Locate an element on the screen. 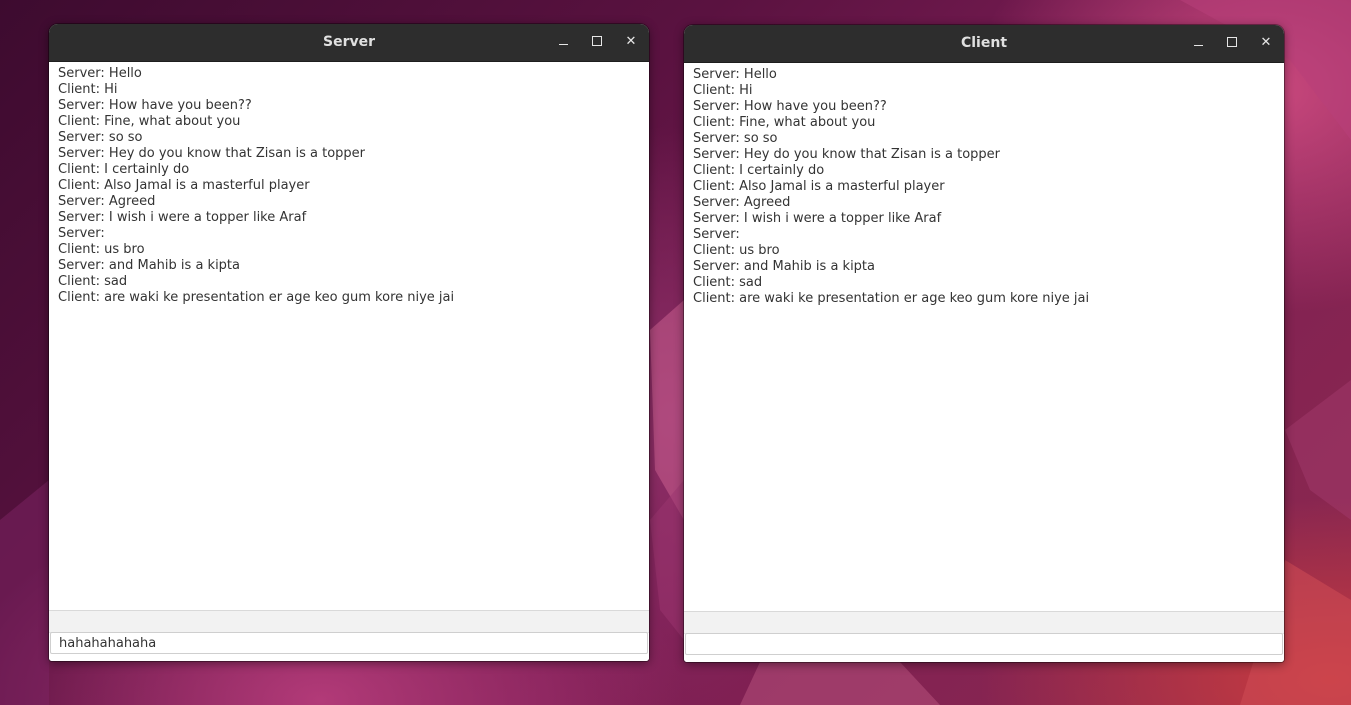 This screenshot has width=1351, height=705. server-titlebar: Server ✕ is located at coordinates (349, 43).